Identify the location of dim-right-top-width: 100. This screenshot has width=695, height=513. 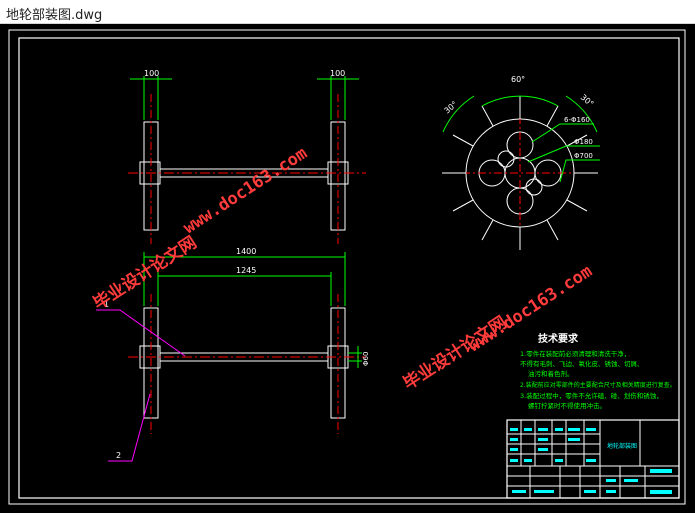
(337, 73).